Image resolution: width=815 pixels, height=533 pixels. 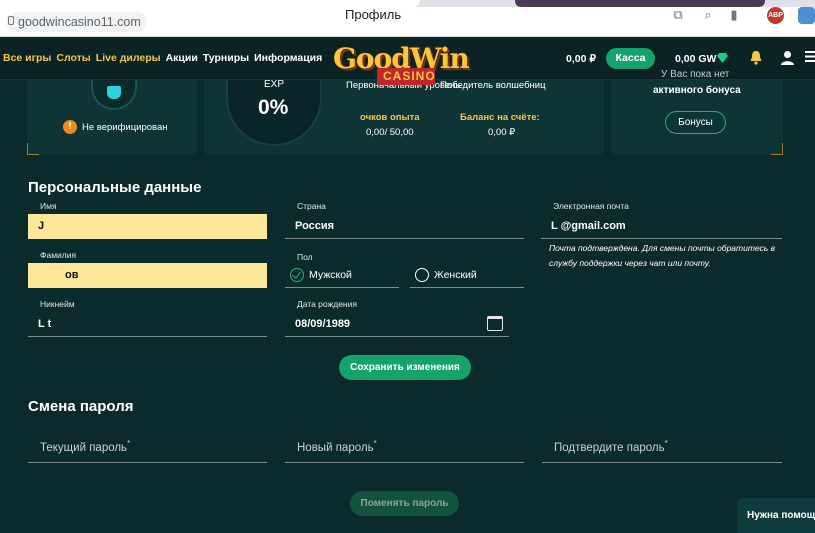 What do you see at coordinates (323, 324) in the screenshot?
I see `birthdate-value: 08/09/1989` at bounding box center [323, 324].